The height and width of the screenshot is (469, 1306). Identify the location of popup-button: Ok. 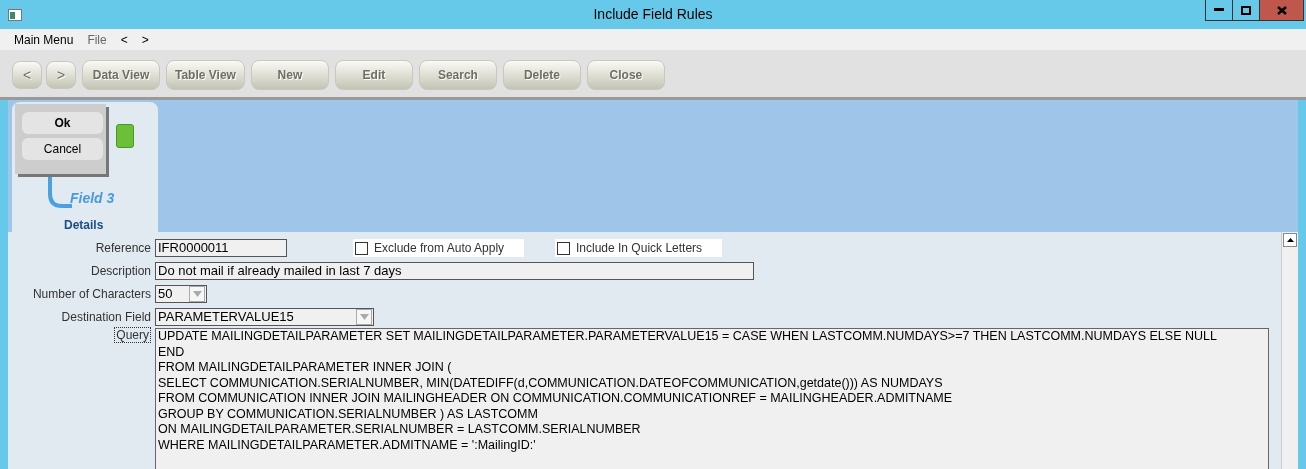
(62, 123).